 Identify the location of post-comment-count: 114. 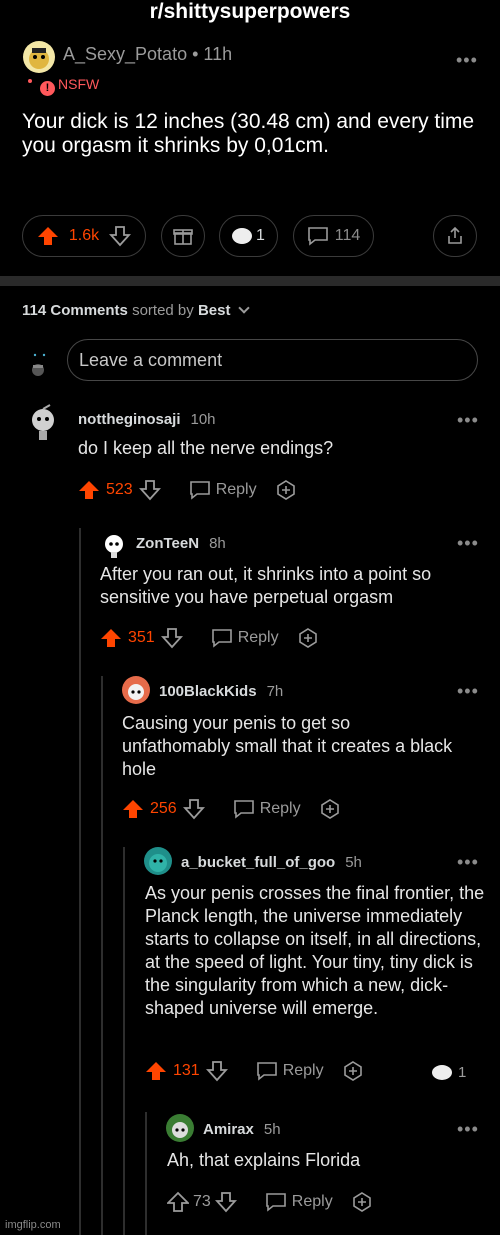
(347, 235).